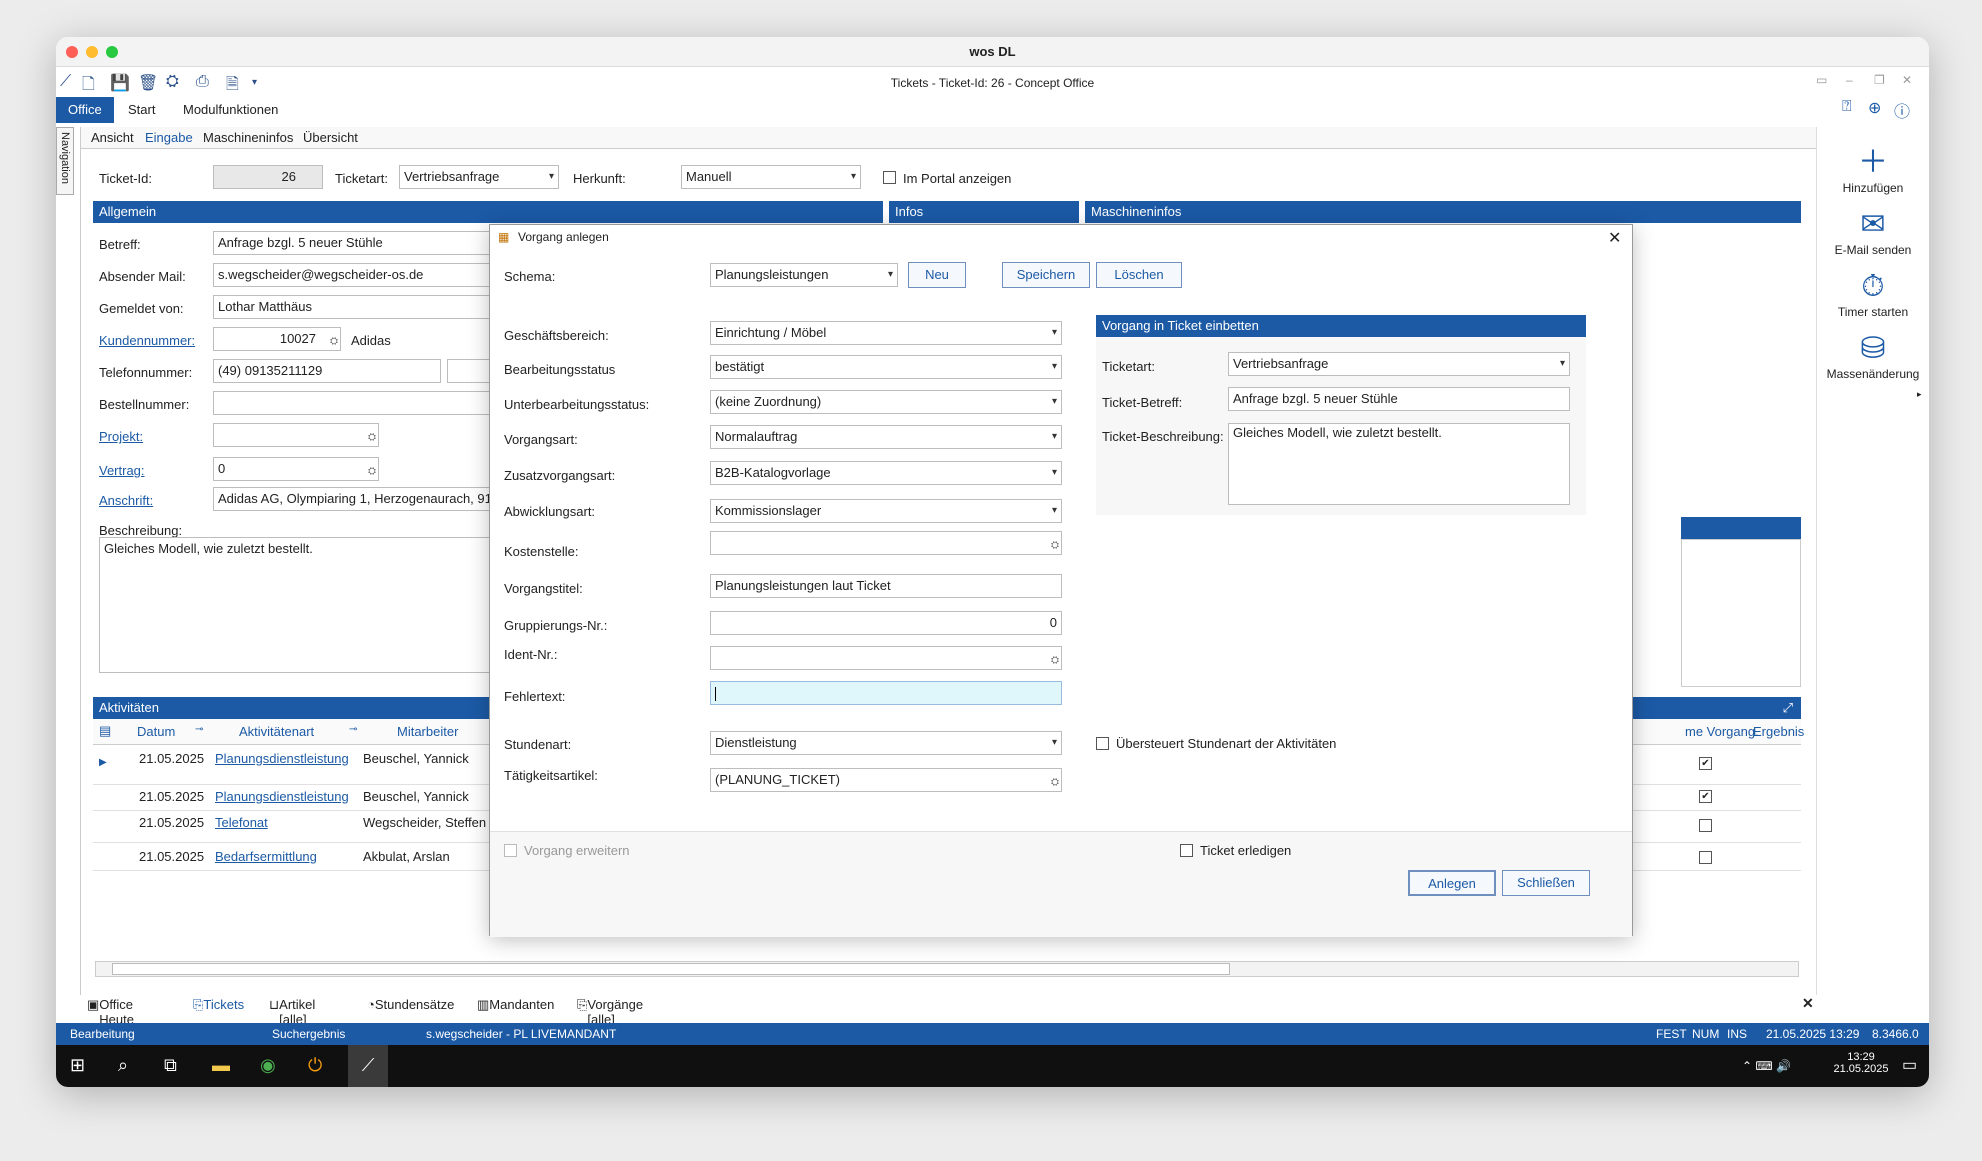 The width and height of the screenshot is (1982, 1161). Describe the element at coordinates (92, 52) in the screenshot. I see `minimize-window-button` at that location.